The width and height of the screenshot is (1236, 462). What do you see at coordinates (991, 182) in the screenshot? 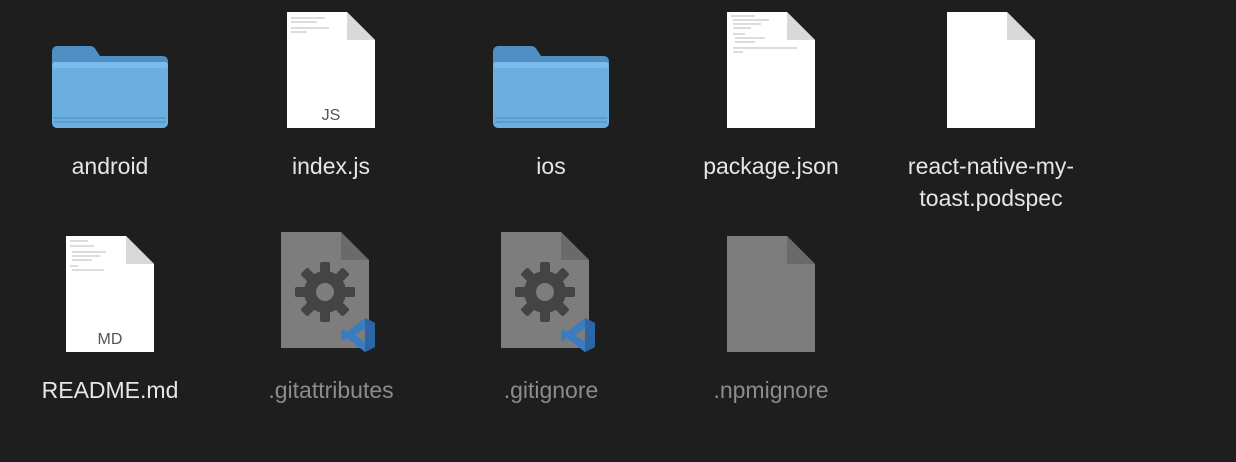
I see `file-name: react-native-my- toast.podspec` at bounding box center [991, 182].